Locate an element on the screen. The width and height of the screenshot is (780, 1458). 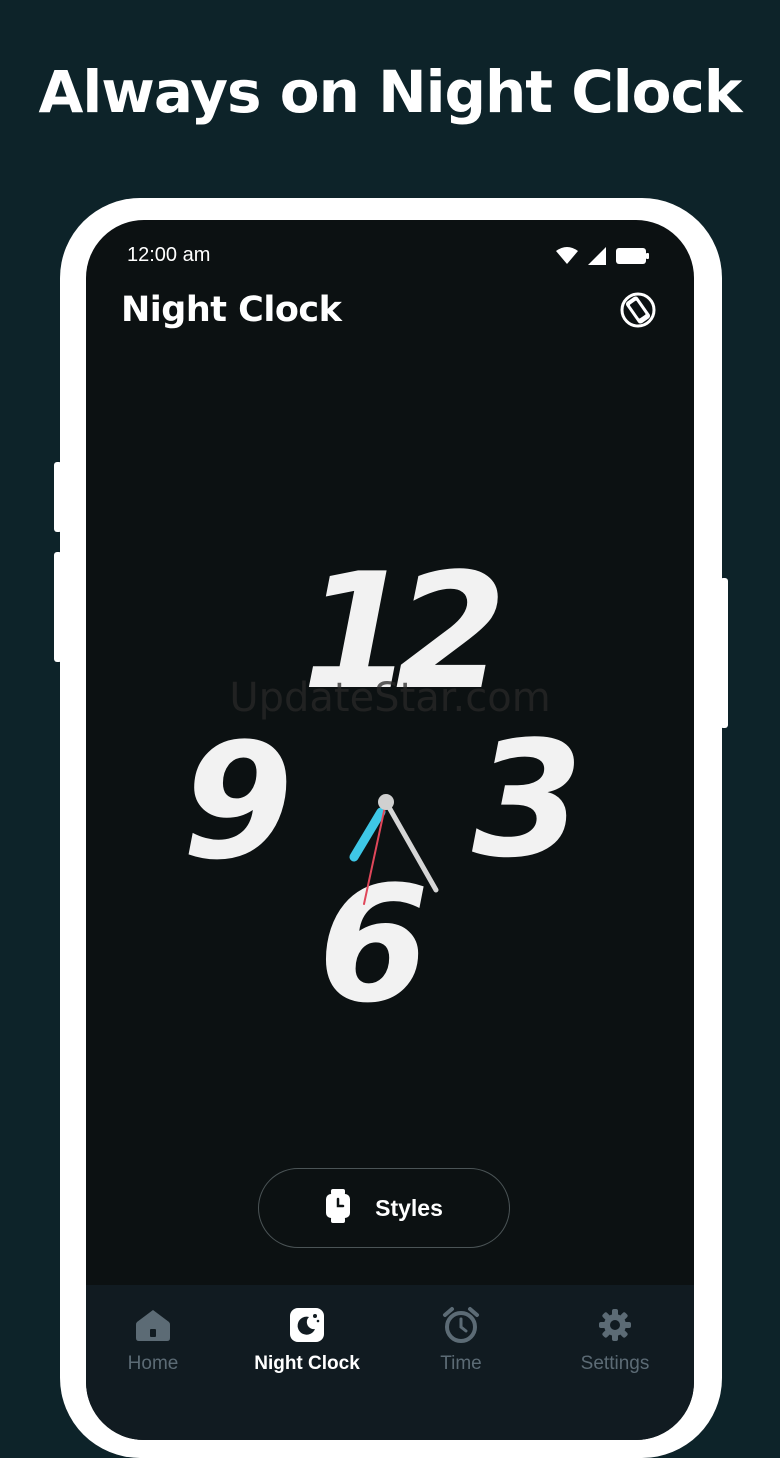
phone-side-button-left is located at coordinates (58, 497).